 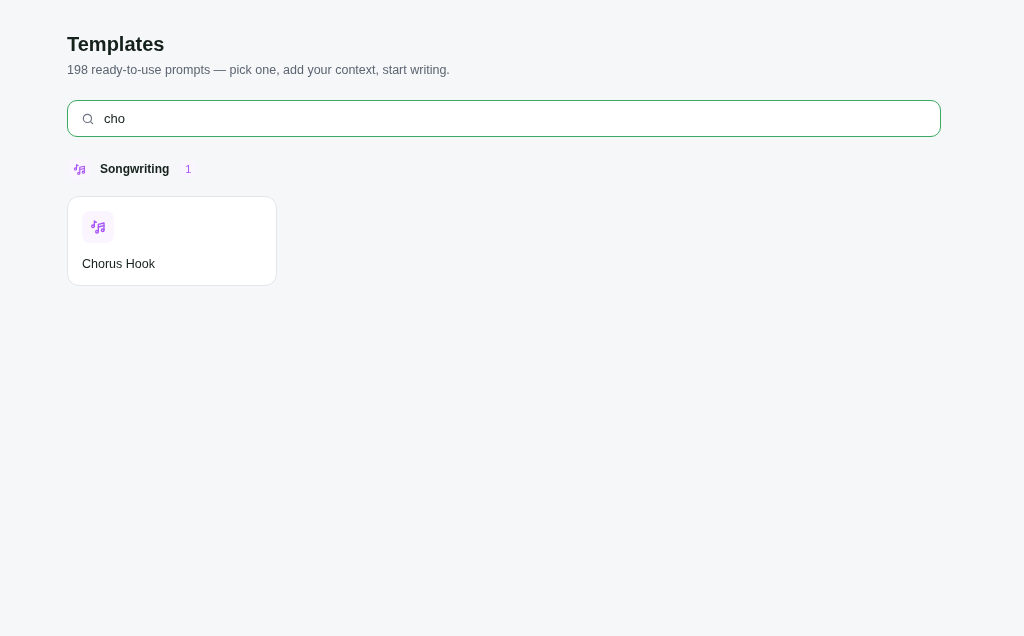 What do you see at coordinates (118, 264) in the screenshot?
I see `template-title: Chorus Hook` at bounding box center [118, 264].